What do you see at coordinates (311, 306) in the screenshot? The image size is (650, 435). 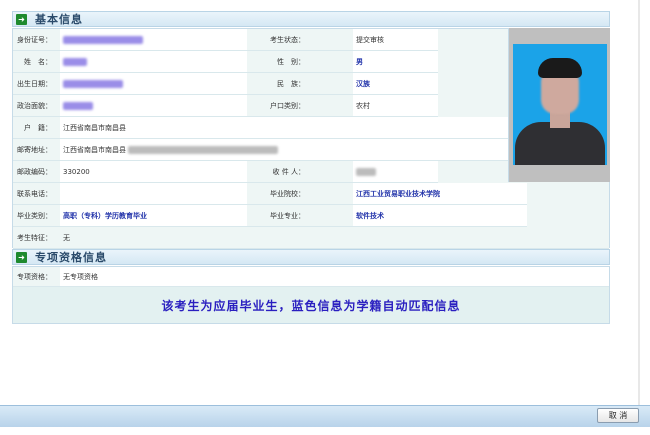 I see `graduate-notice: 该考生为应届毕业生，蓝色信息为学籍自动匹配信息` at bounding box center [311, 306].